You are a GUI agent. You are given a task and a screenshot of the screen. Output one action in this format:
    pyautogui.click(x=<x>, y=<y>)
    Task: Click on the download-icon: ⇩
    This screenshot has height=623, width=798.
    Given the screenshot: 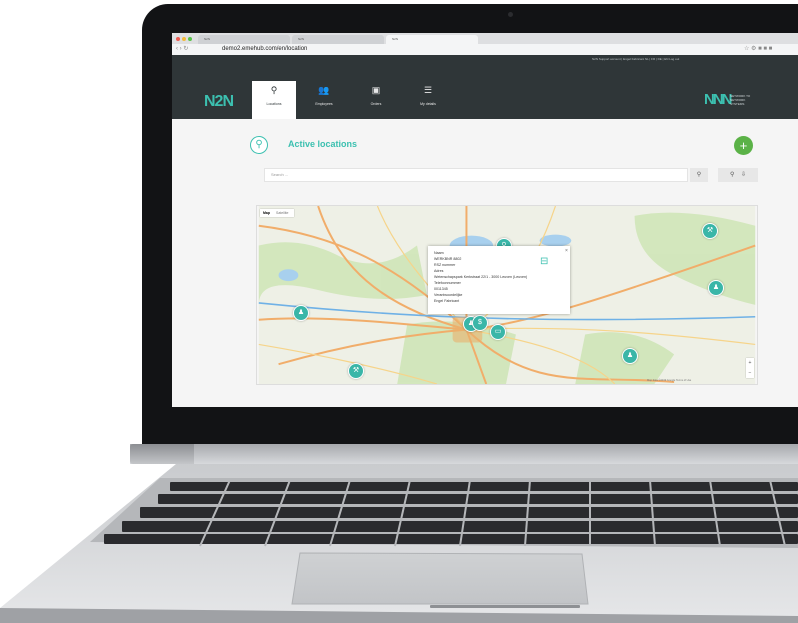 What is the action you would take?
    pyautogui.click(x=743, y=175)
    